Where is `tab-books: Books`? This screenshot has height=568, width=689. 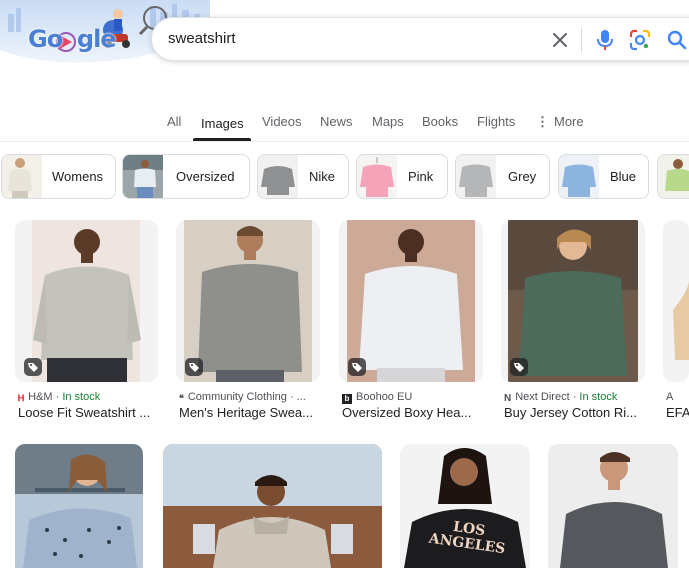
tab-books: Books is located at coordinates (440, 121).